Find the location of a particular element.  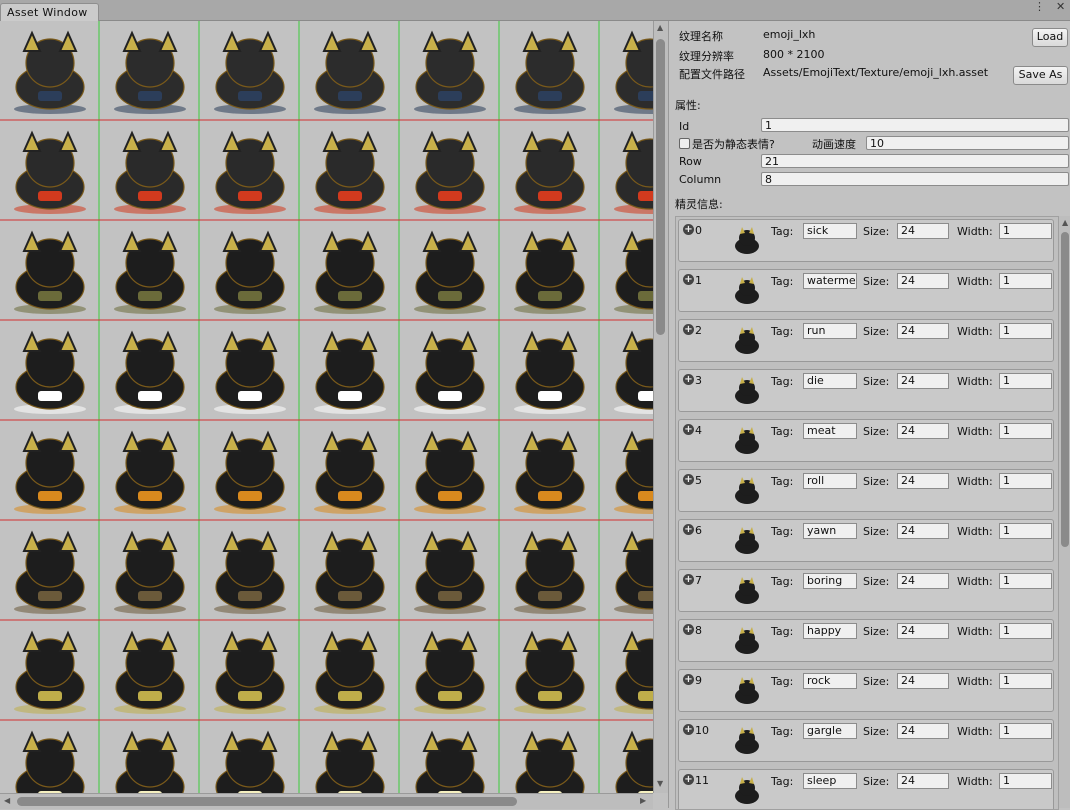

tag-field: happy is located at coordinates (830, 631).